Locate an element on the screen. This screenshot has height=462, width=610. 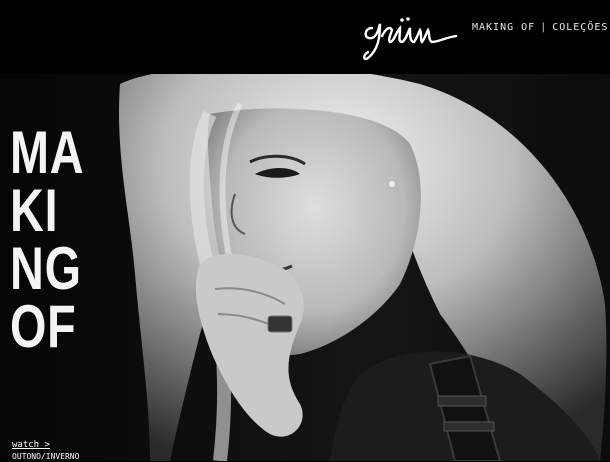
collection-label: OUTONO/INVERNO is located at coordinates (46, 456).